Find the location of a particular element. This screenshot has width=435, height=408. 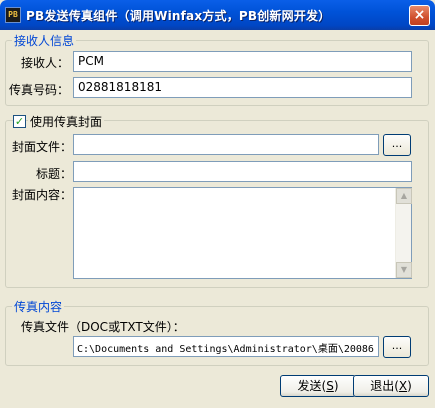

fax-content-group-title: 传真内容 is located at coordinates (38, 306).